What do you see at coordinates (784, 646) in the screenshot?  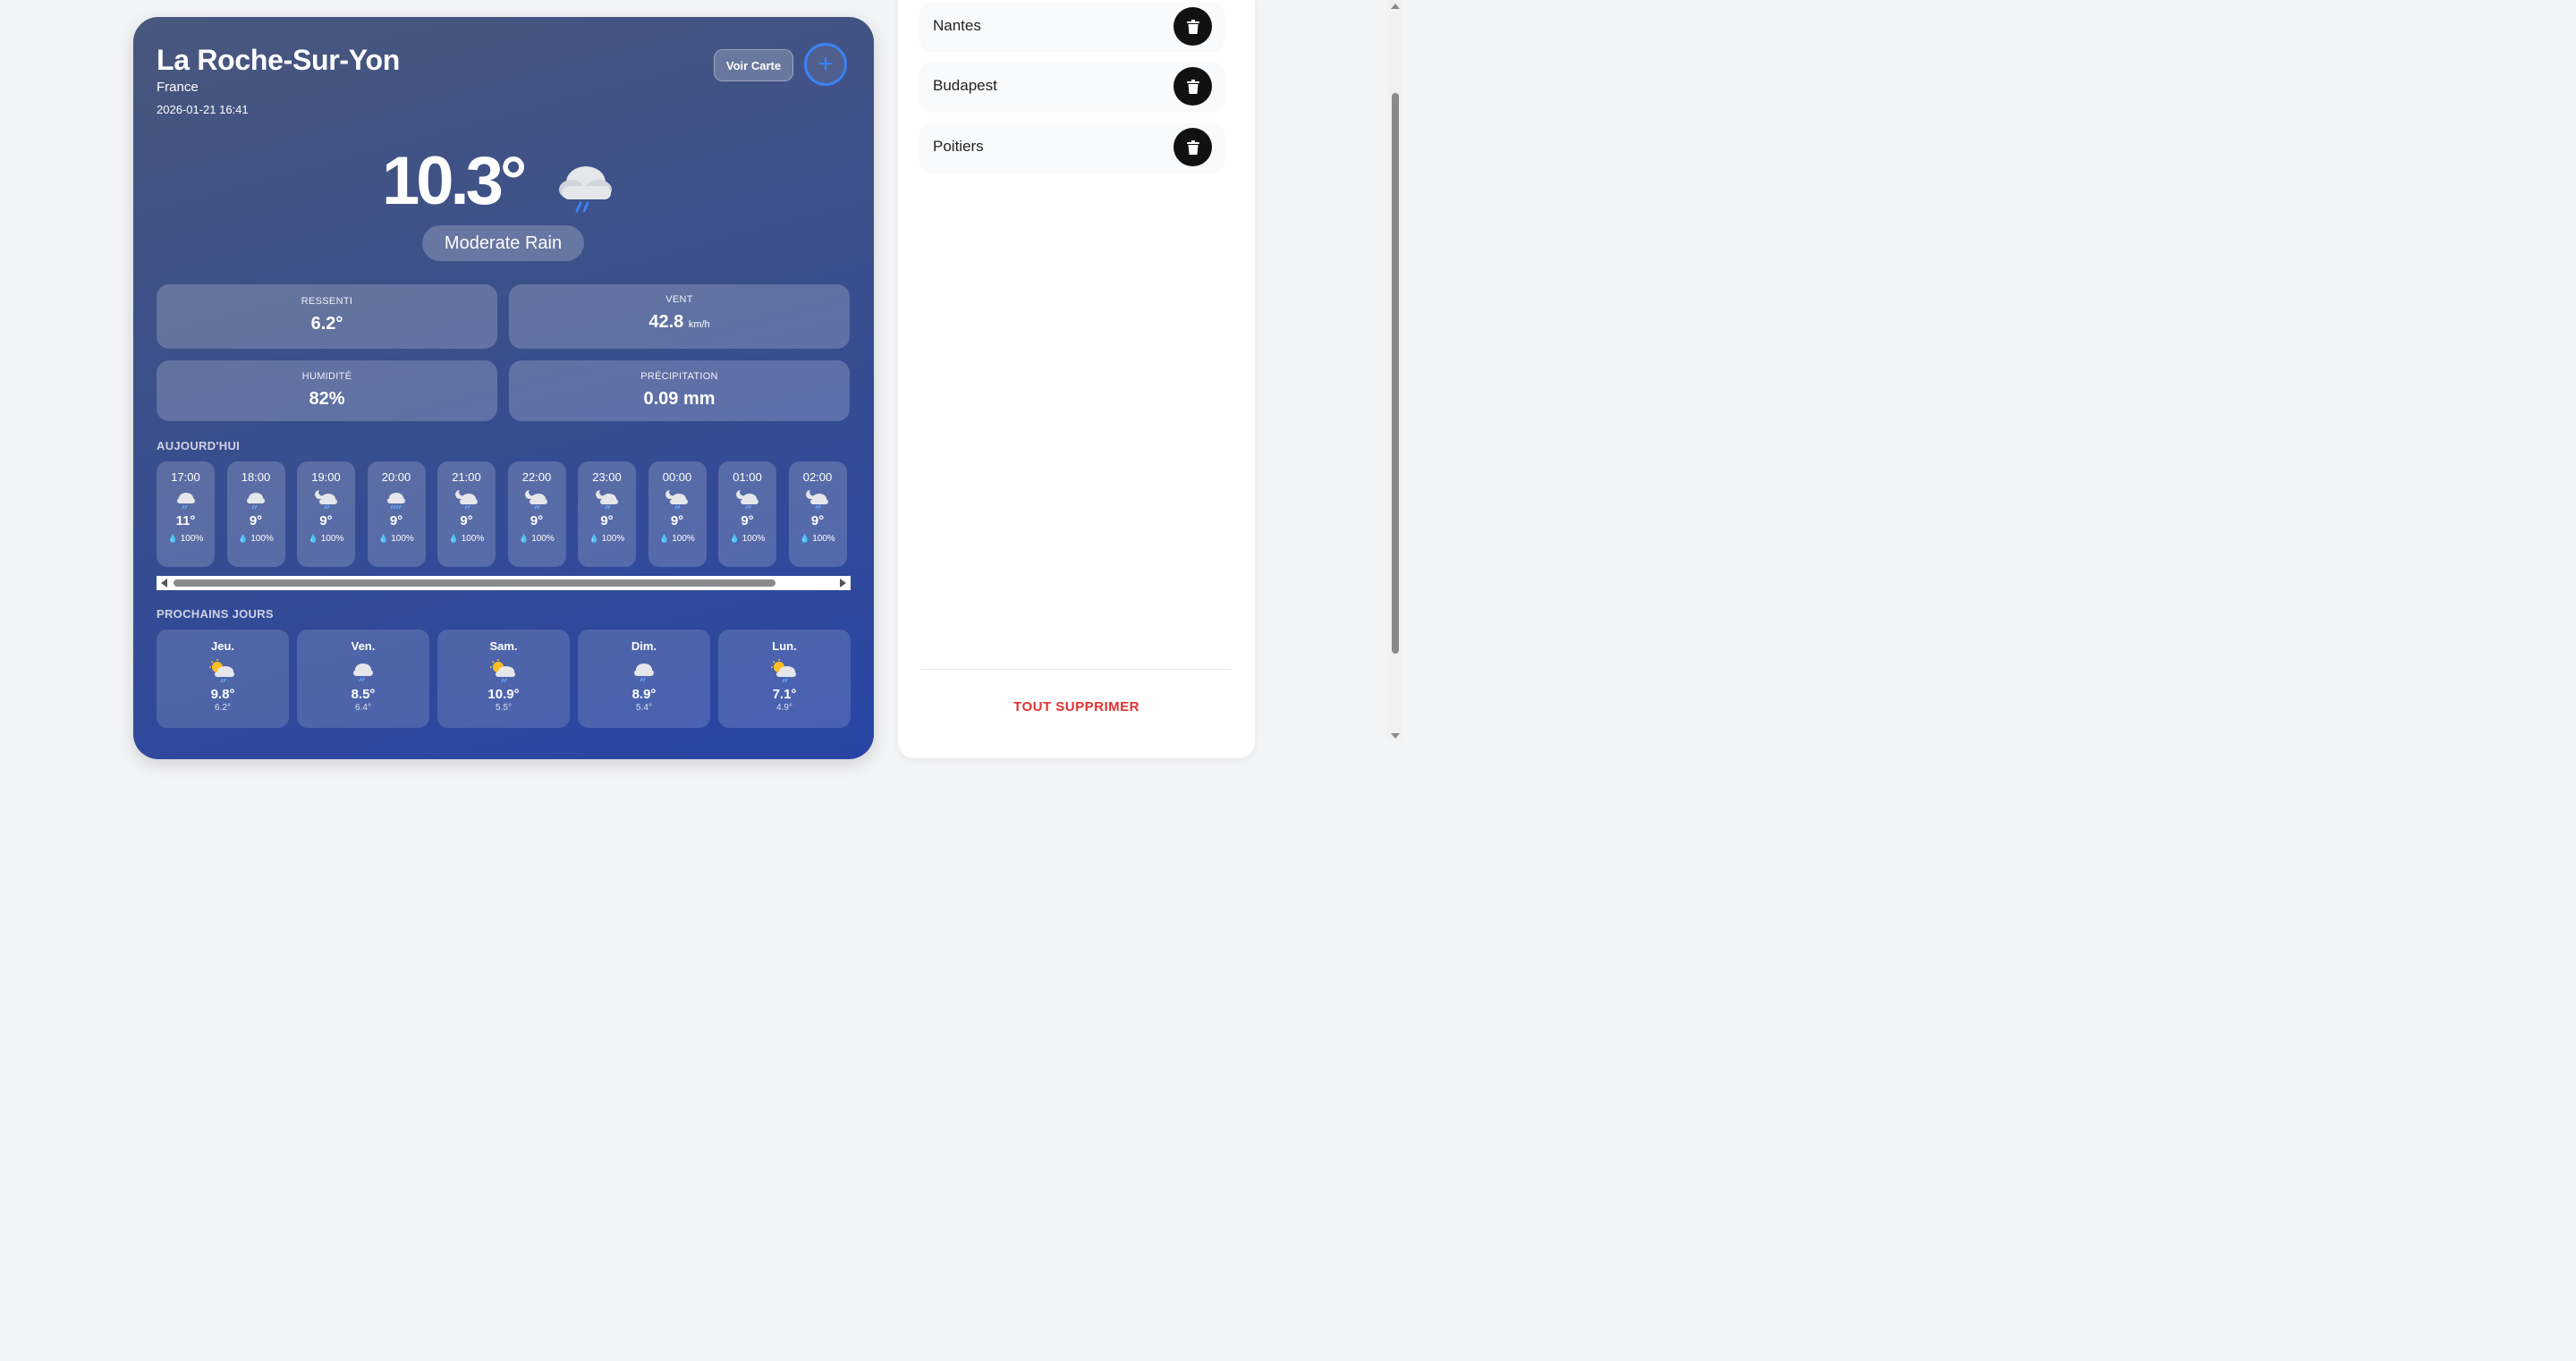 I see `day-name: Lun.` at bounding box center [784, 646].